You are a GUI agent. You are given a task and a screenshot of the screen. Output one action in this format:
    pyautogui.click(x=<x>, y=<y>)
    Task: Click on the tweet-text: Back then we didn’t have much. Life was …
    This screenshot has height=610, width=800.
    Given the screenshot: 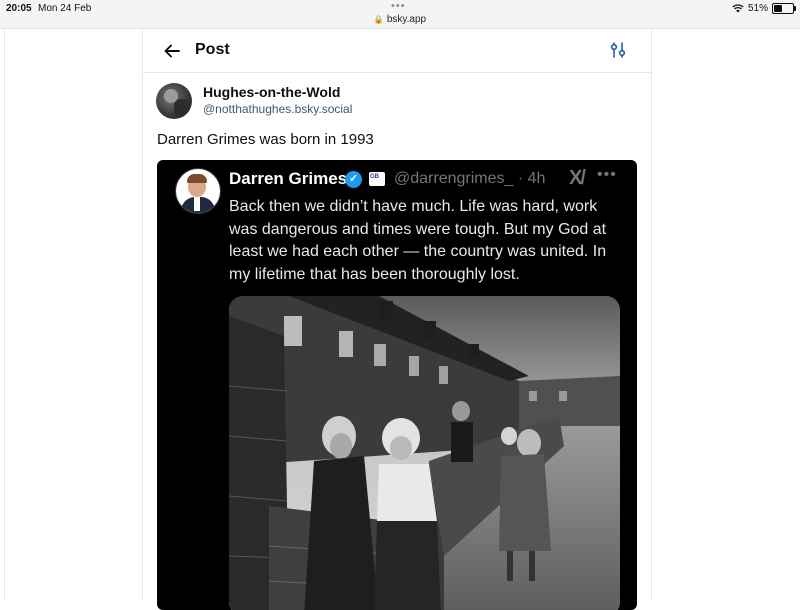 What is the action you would take?
    pyautogui.click(x=418, y=240)
    